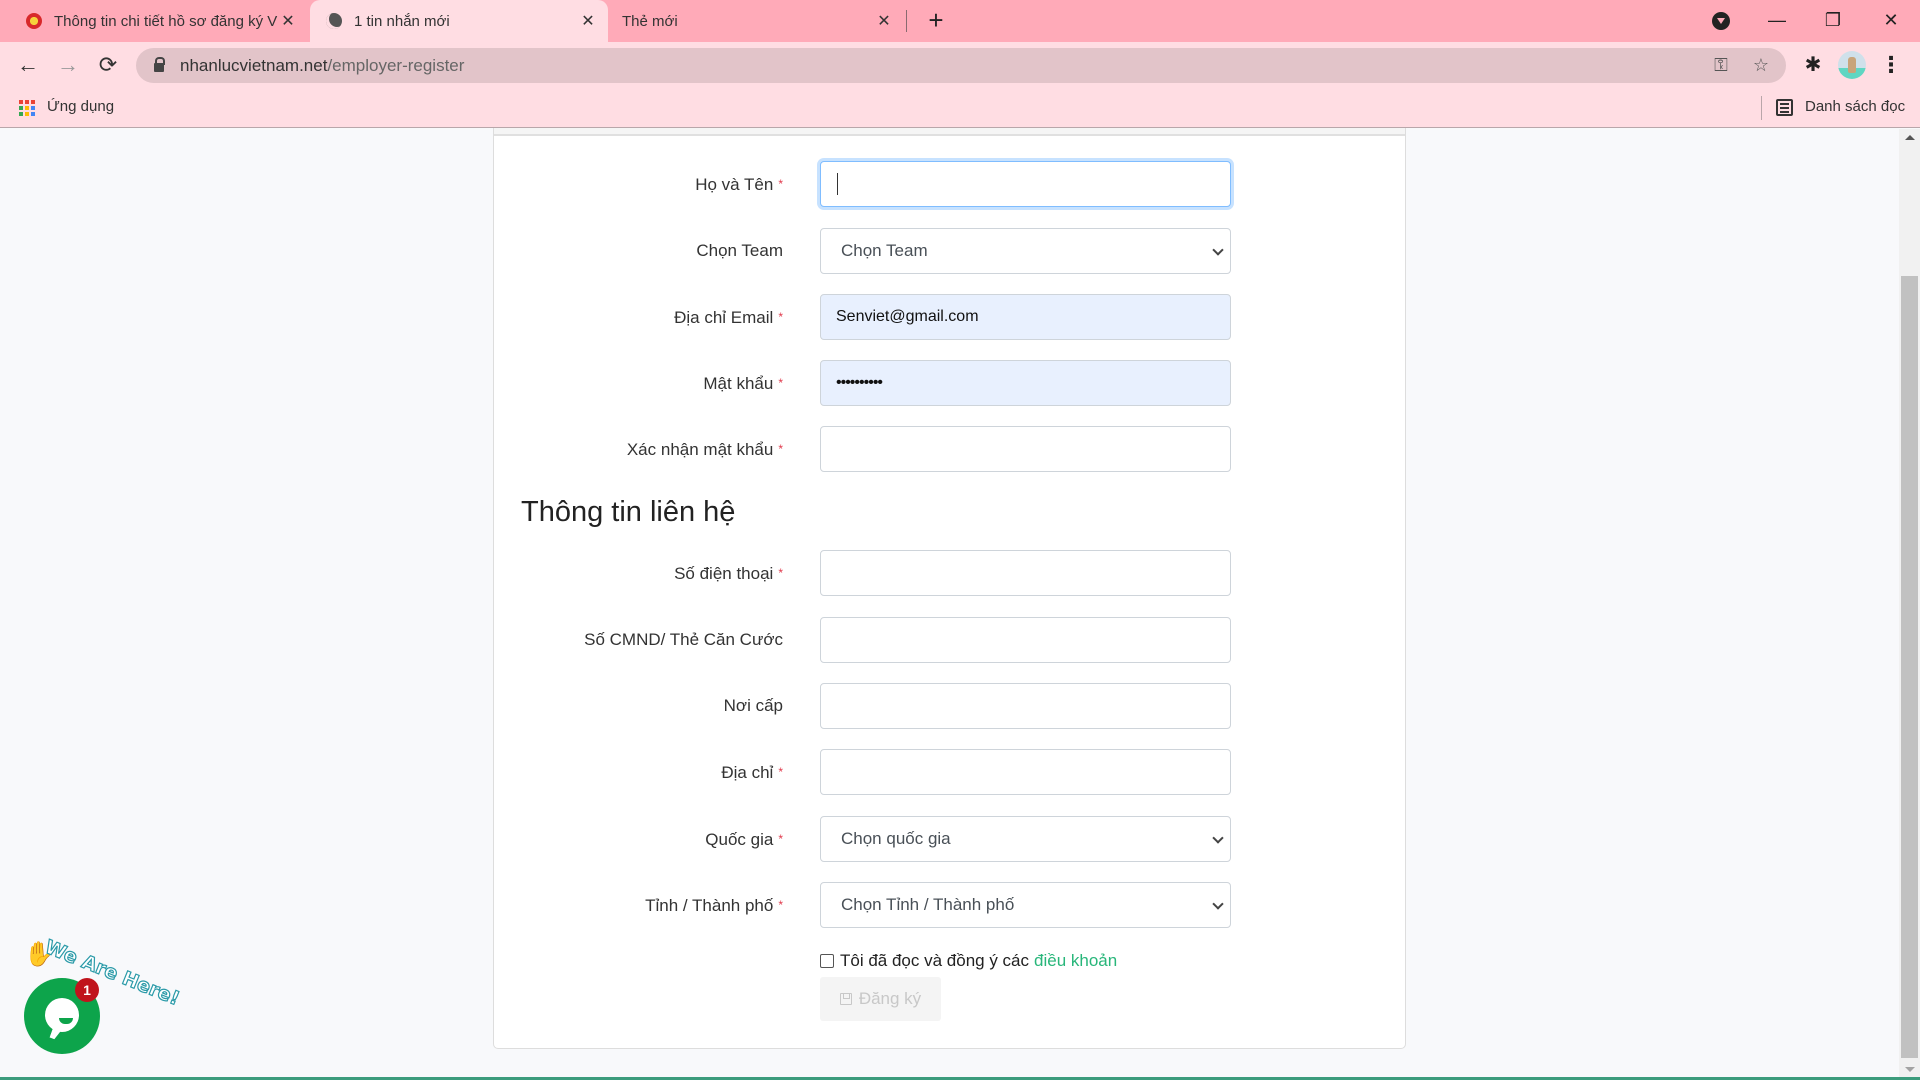 Image resolution: width=1920 pixels, height=1080 pixels. Describe the element at coordinates (756, 21) in the screenshot. I see `tab-new-tab: Thẻ mới ✕` at that location.